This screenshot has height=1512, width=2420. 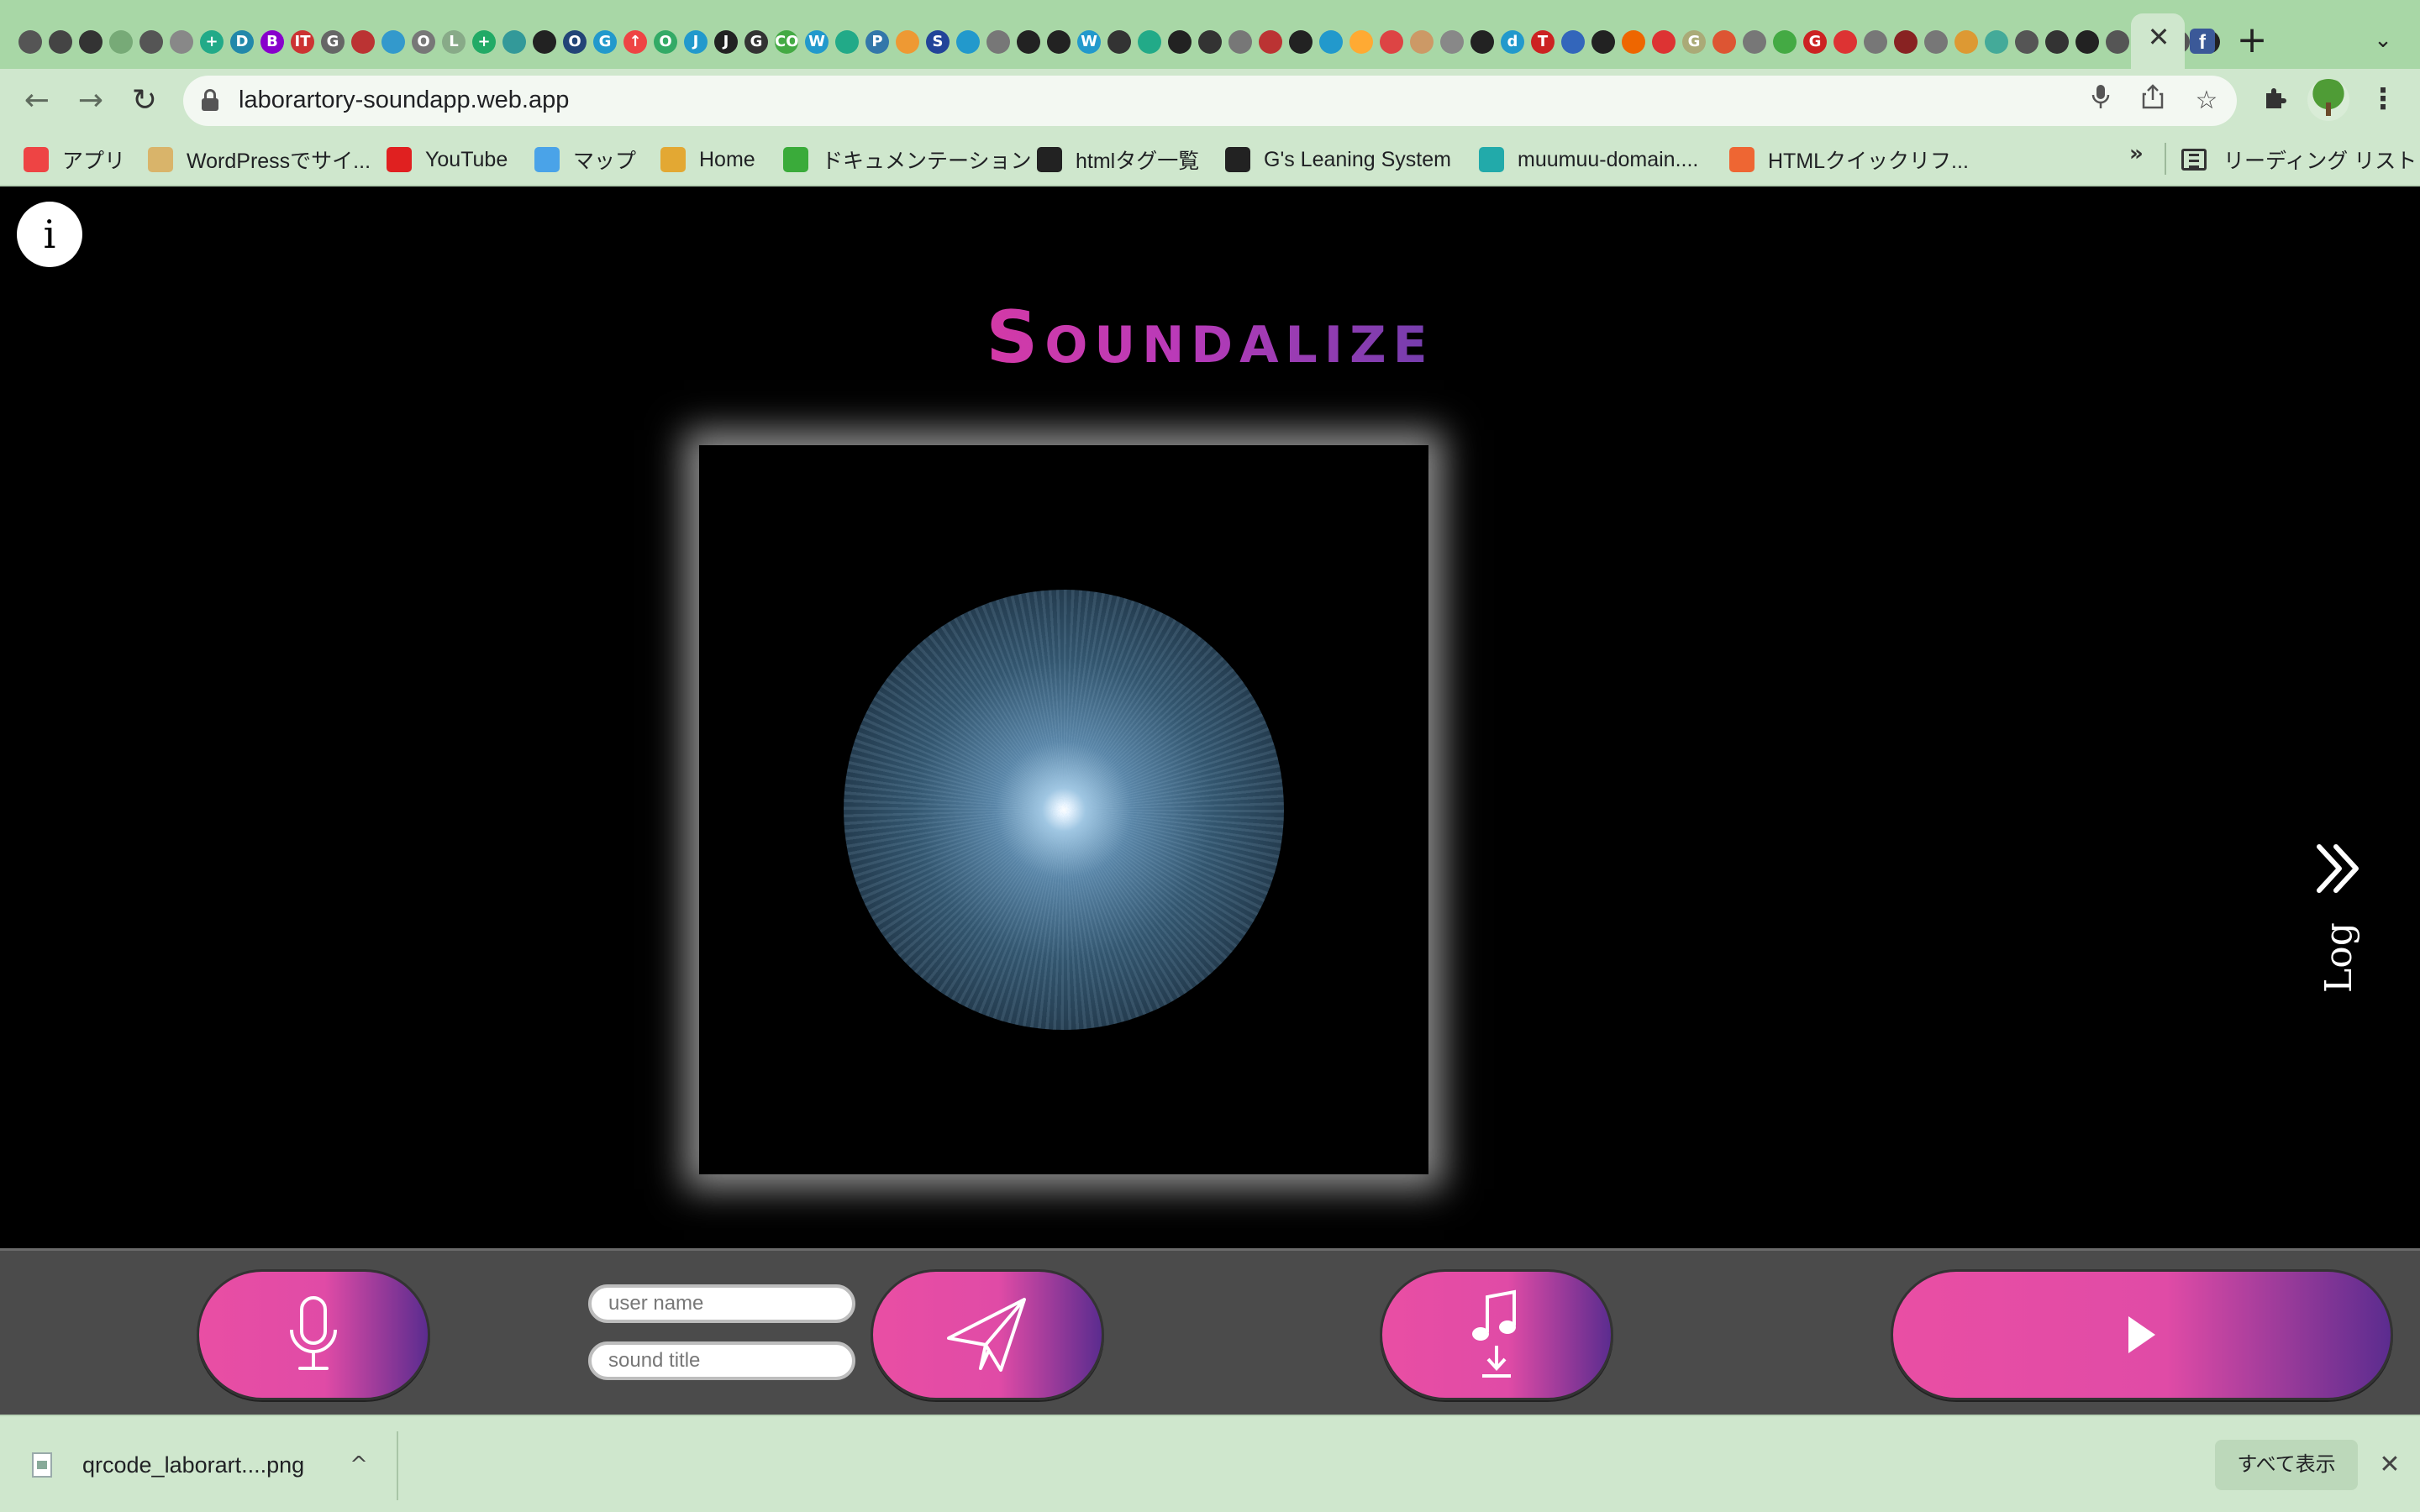 I want to click on bookmark-item: G's Leaning System, so click(x=1338, y=159).